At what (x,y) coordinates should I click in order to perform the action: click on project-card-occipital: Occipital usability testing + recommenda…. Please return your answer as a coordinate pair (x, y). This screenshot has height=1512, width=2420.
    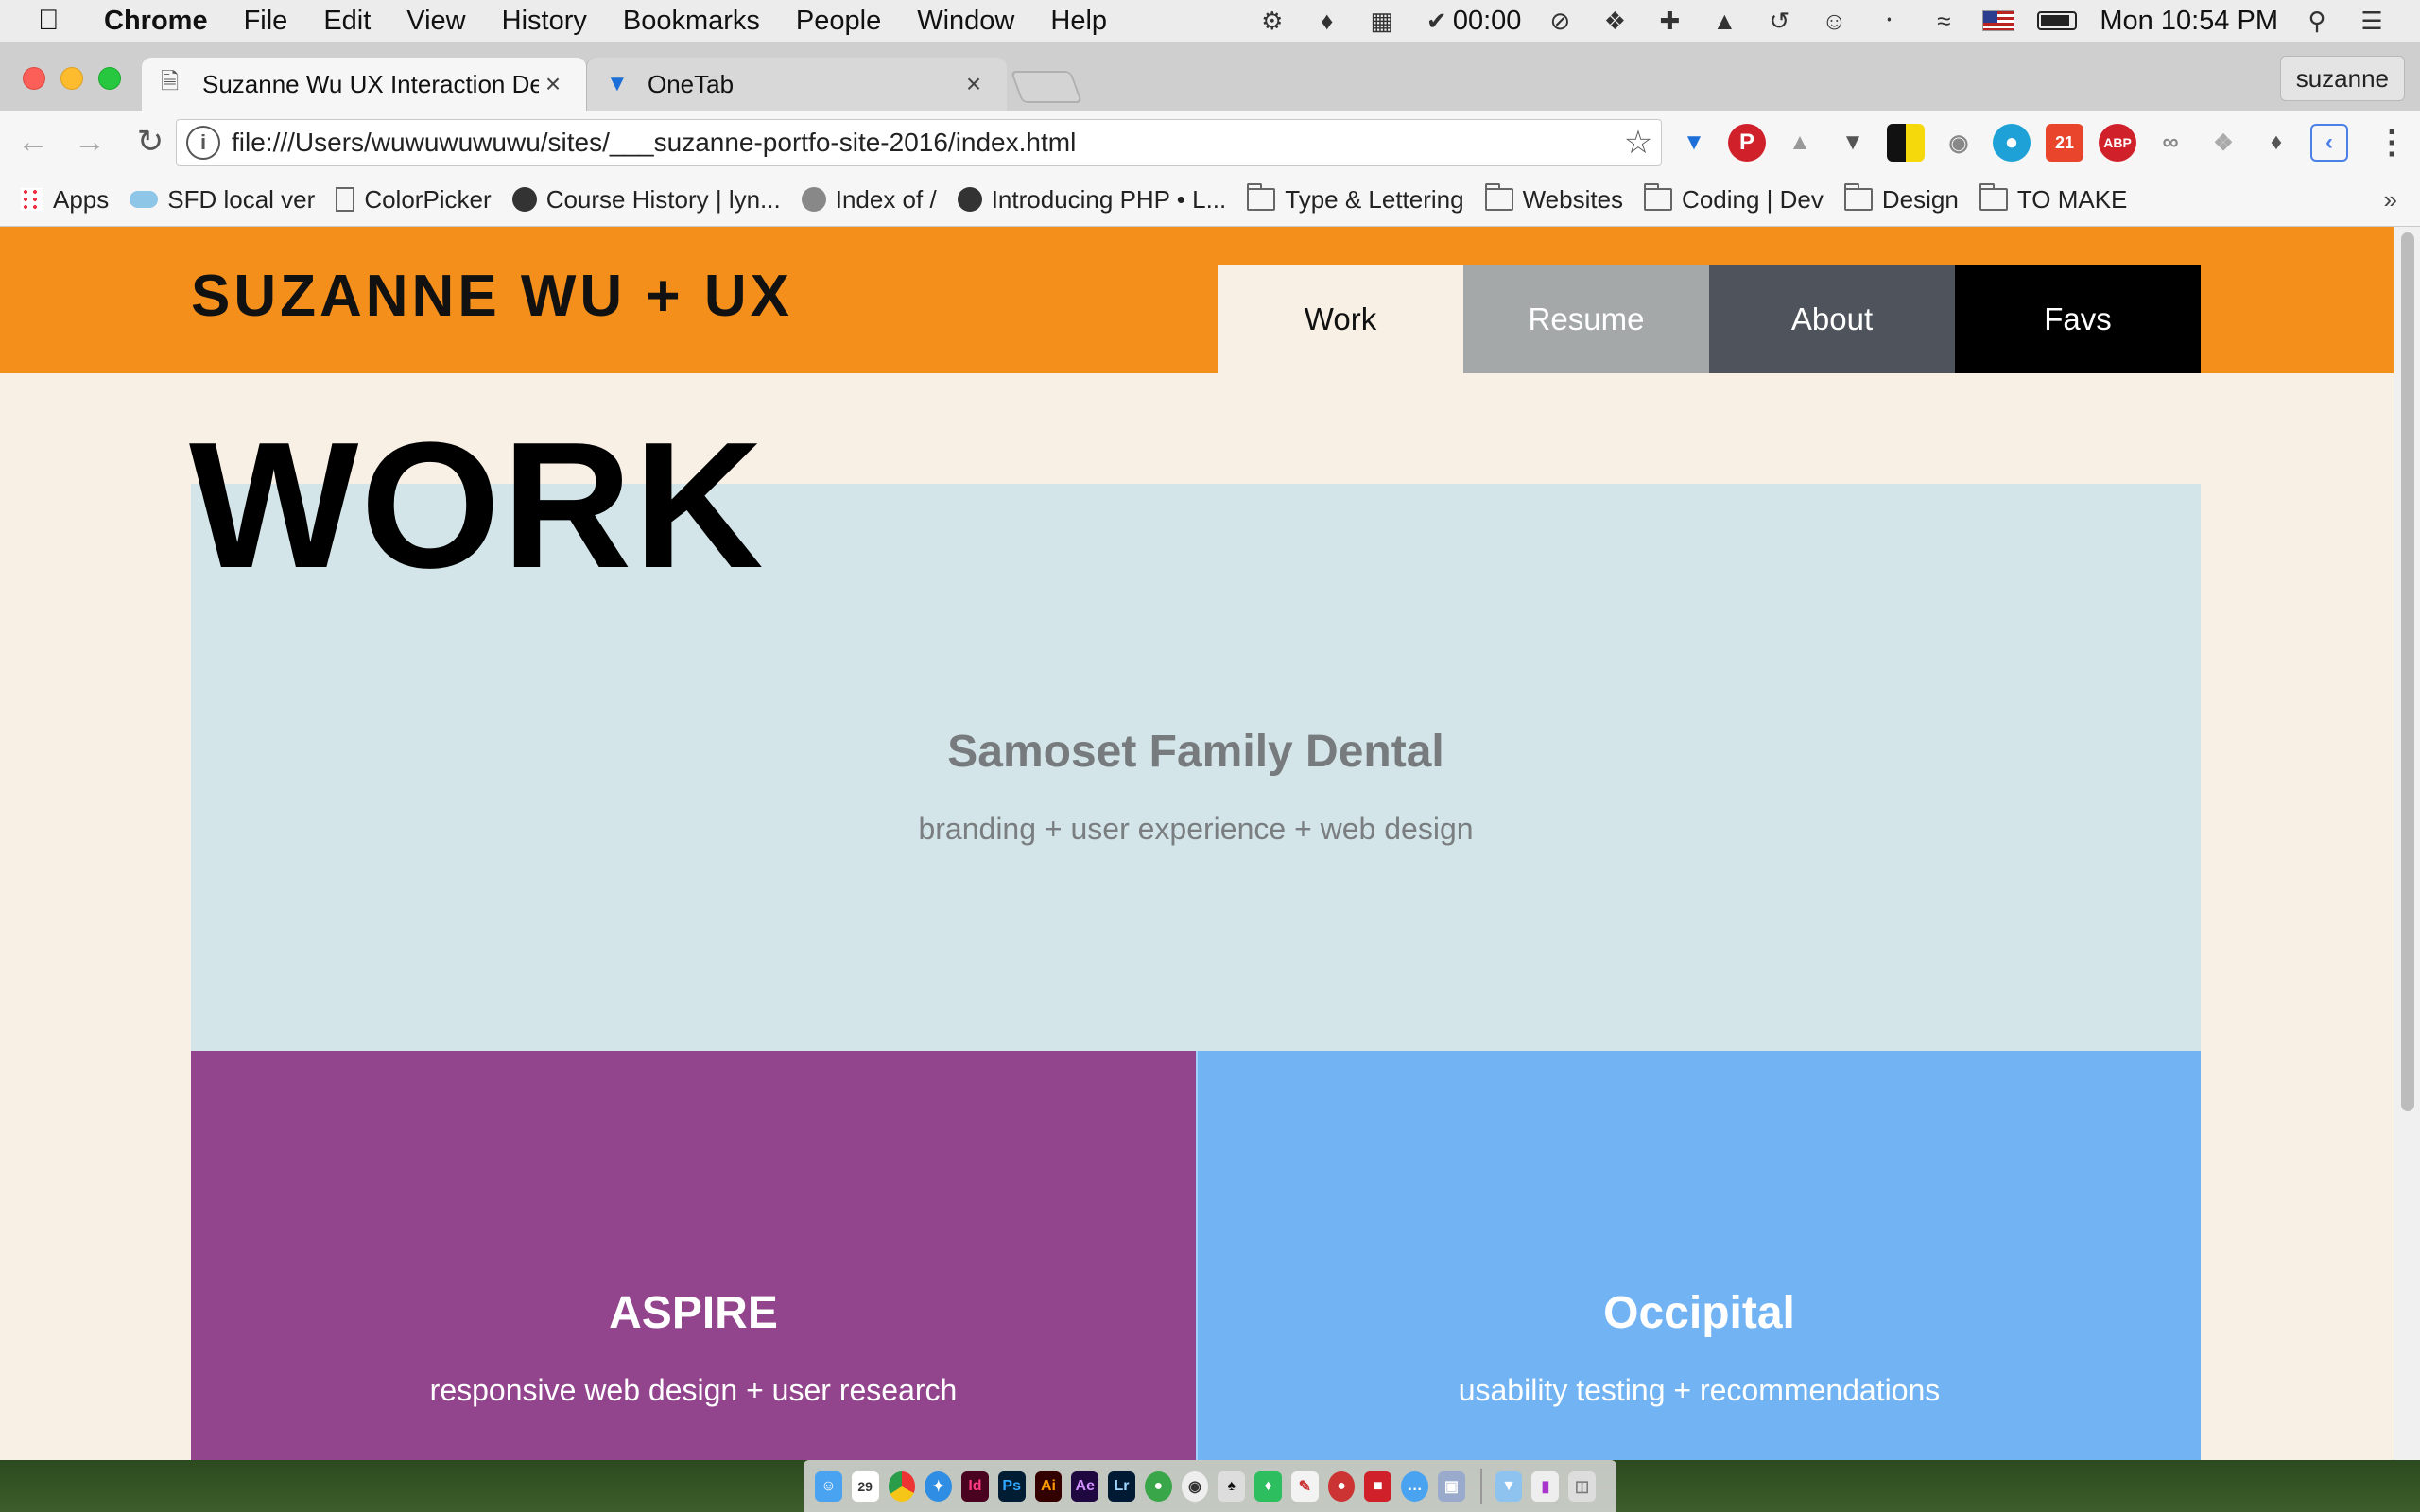
    Looking at the image, I should click on (1698, 1255).